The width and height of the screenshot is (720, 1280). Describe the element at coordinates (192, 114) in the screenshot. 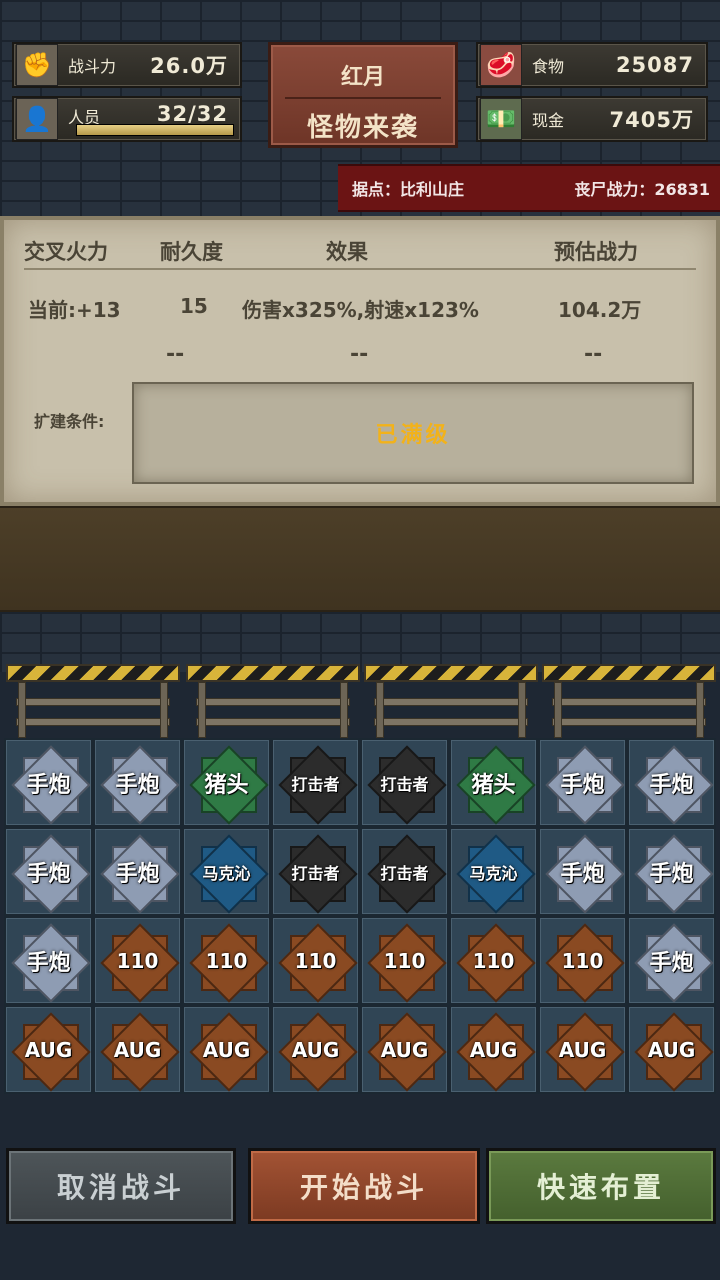

I see `personnel-value: 32/32` at that location.